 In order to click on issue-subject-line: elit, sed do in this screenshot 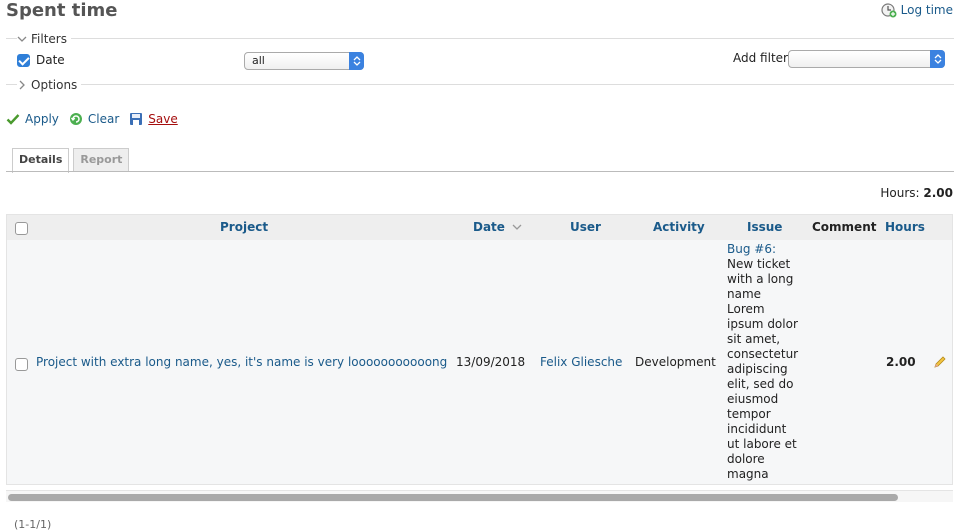, I will do `click(760, 384)`.